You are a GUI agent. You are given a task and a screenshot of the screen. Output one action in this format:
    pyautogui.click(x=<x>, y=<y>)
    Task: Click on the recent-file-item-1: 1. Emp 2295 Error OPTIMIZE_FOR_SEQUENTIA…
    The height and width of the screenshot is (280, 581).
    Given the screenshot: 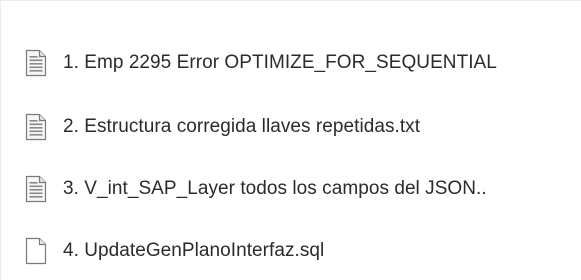 What is the action you would take?
    pyautogui.click(x=303, y=63)
    